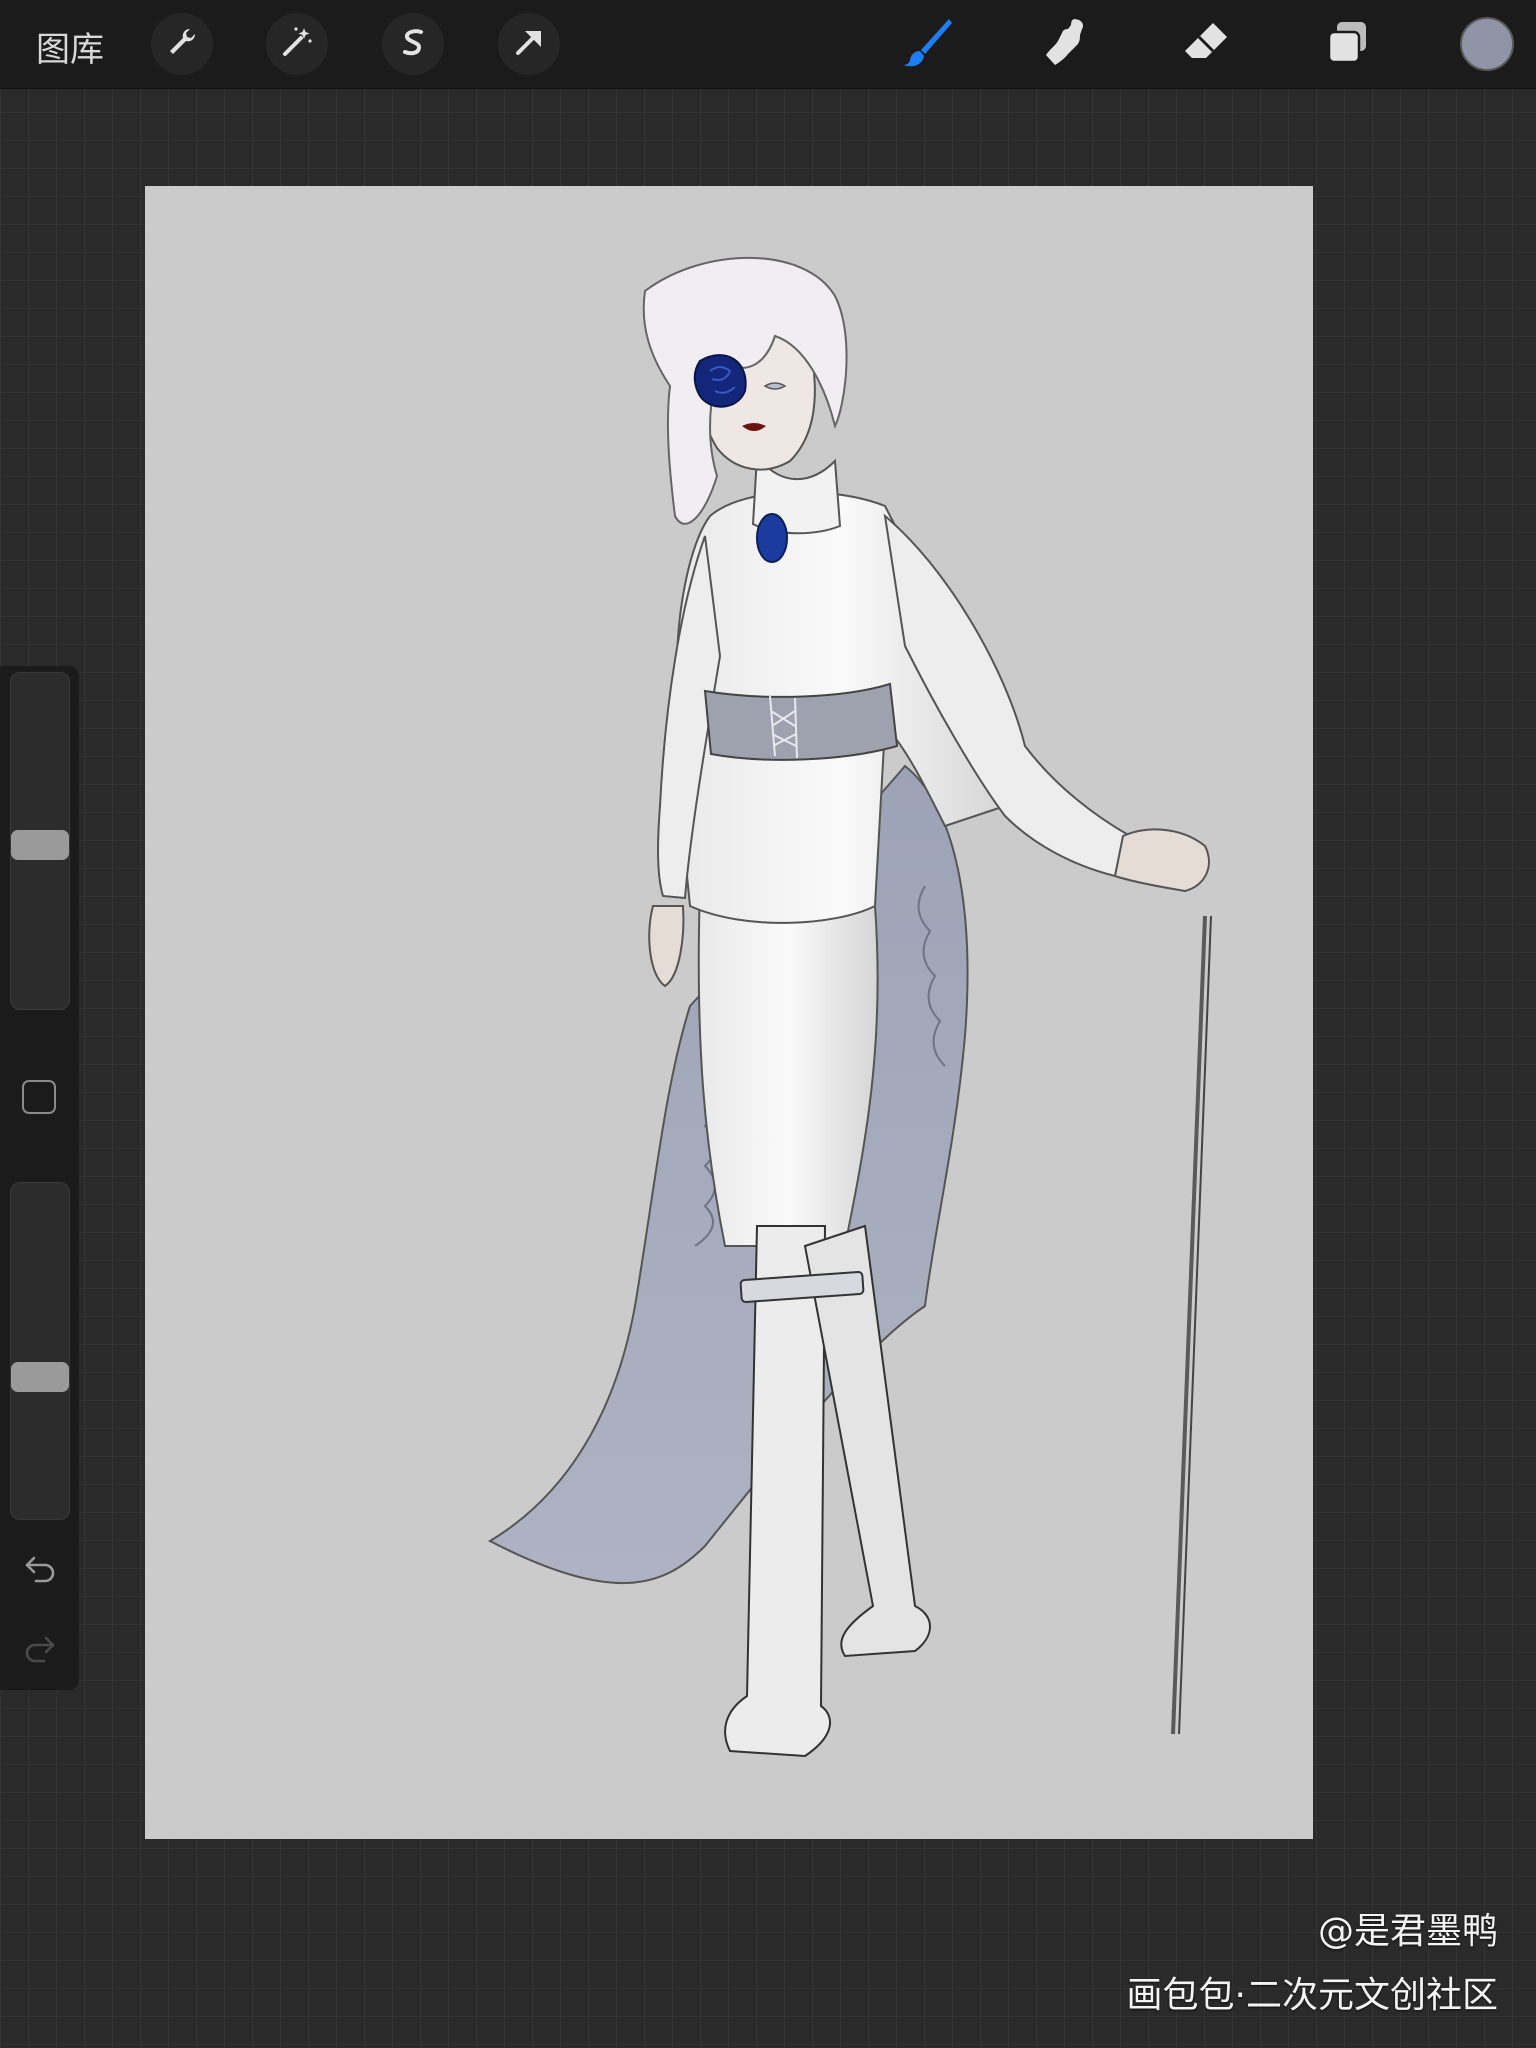 Image resolution: width=1536 pixels, height=2048 pixels. I want to click on undo-icon, so click(40, 1570).